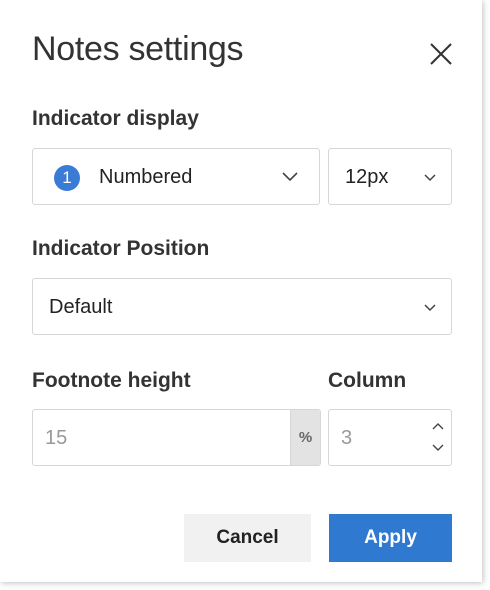 Image resolution: width=490 pixels, height=590 pixels. I want to click on percent-unit: %, so click(305, 437).